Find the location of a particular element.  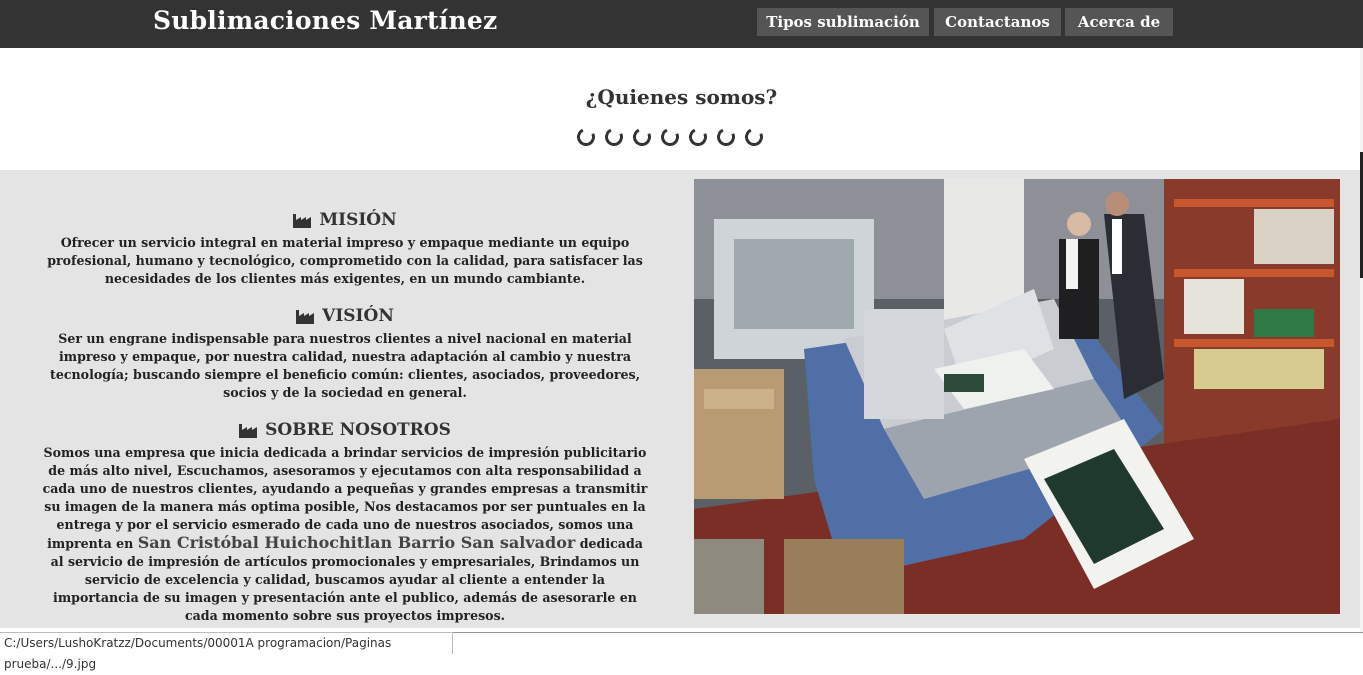

sobre-heading: SOBRE NOSOTROS is located at coordinates (345, 430).